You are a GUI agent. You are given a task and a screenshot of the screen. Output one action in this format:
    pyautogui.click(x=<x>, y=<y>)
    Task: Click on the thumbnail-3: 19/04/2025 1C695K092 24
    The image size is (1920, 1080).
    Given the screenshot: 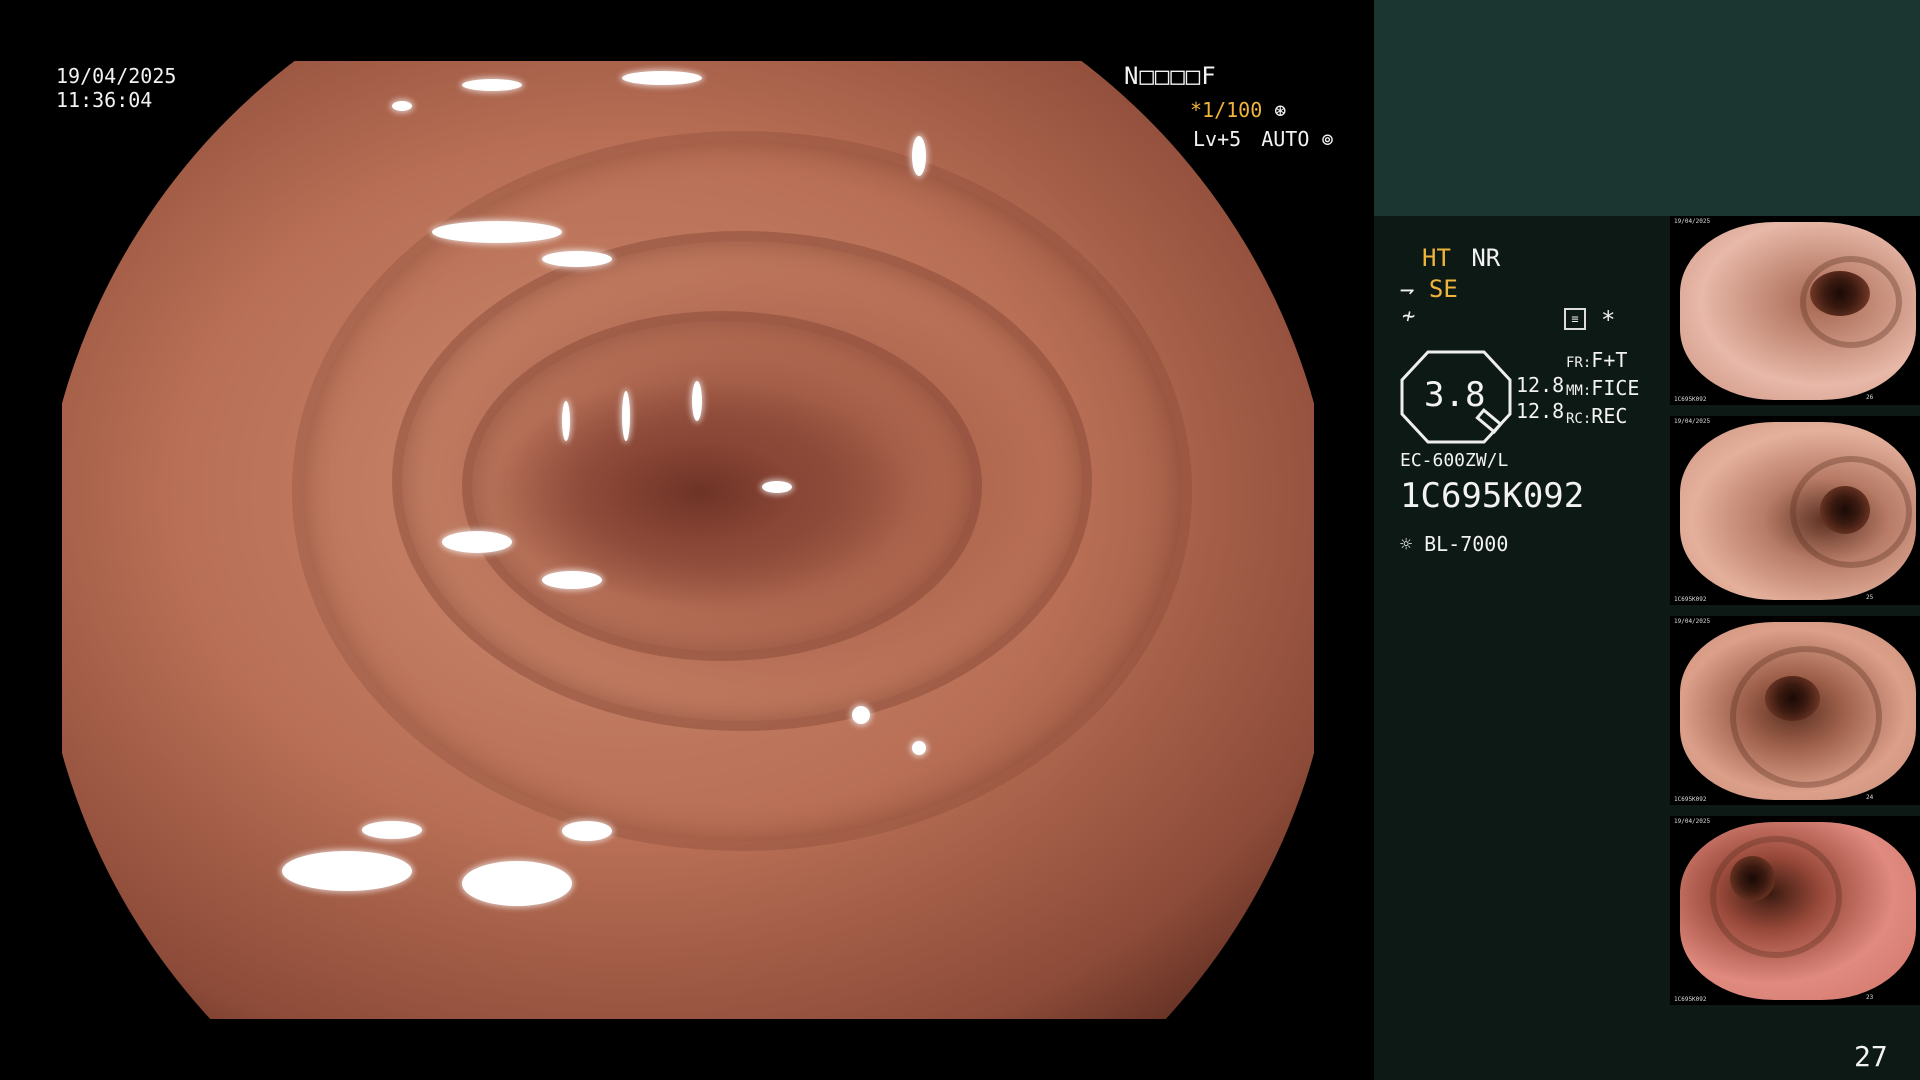 What is the action you would take?
    pyautogui.click(x=1795, y=710)
    